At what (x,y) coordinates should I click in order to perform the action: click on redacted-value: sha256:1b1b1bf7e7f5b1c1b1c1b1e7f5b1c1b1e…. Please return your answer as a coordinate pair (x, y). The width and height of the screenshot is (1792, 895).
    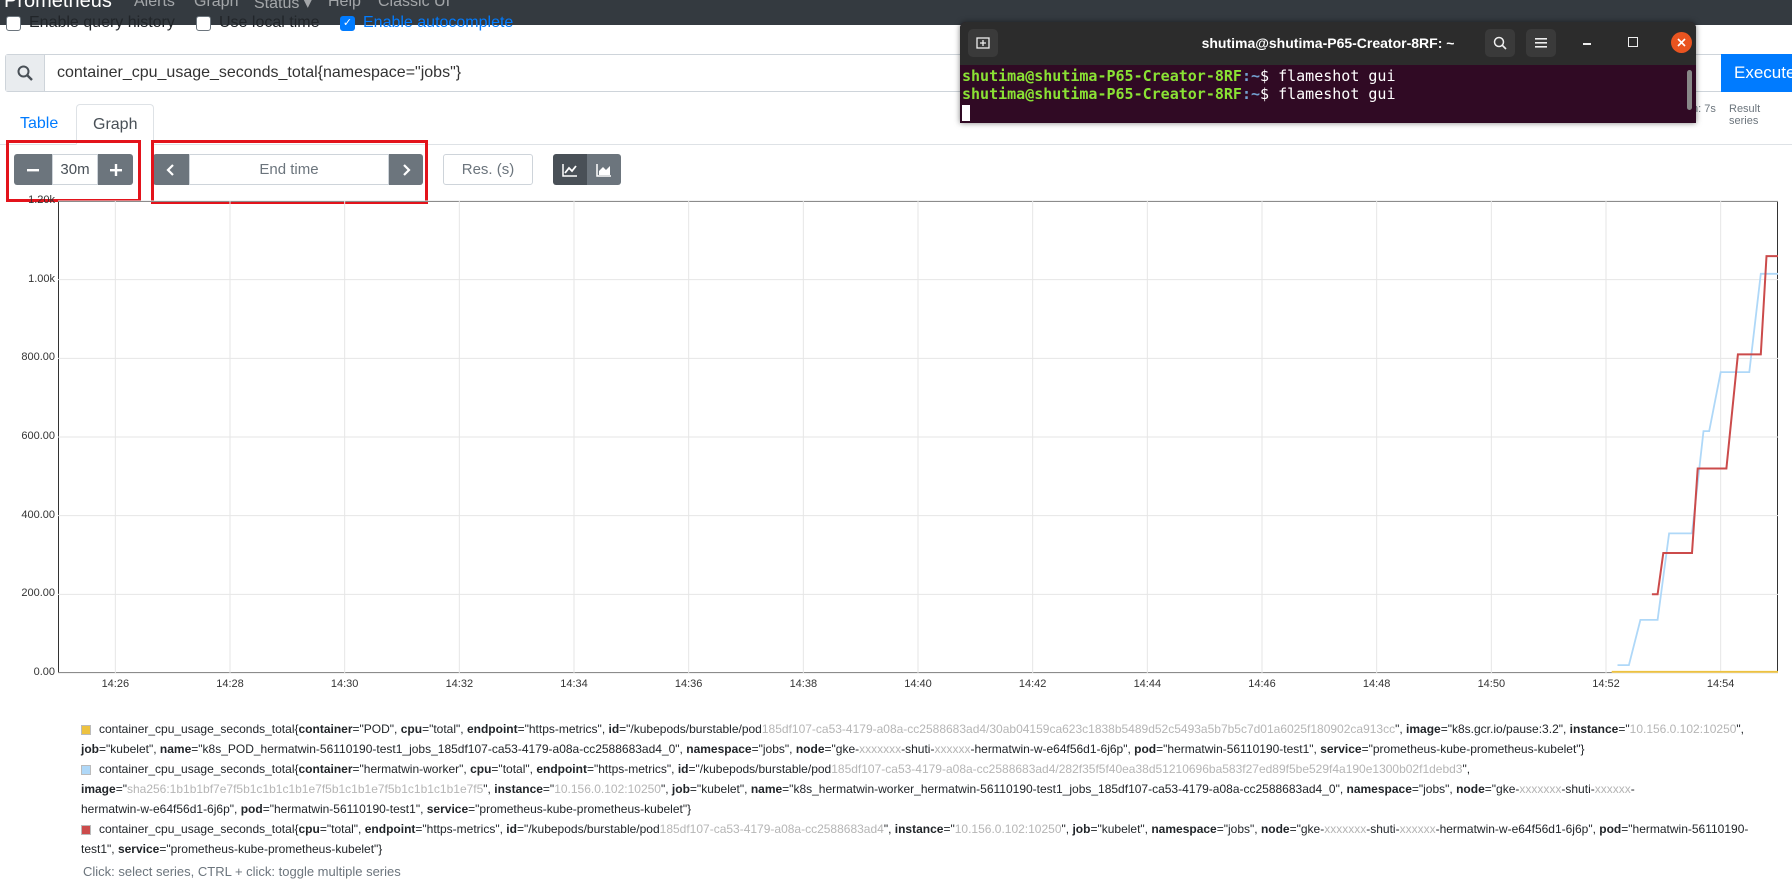
    Looking at the image, I should click on (305, 789).